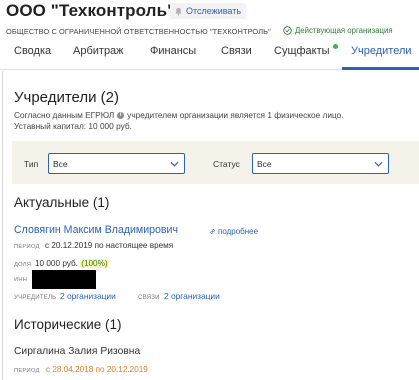 This screenshot has width=419, height=380. What do you see at coordinates (64, 115) in the screenshot?
I see `info-source: Согласно данным ЕГРЮЛ` at bounding box center [64, 115].